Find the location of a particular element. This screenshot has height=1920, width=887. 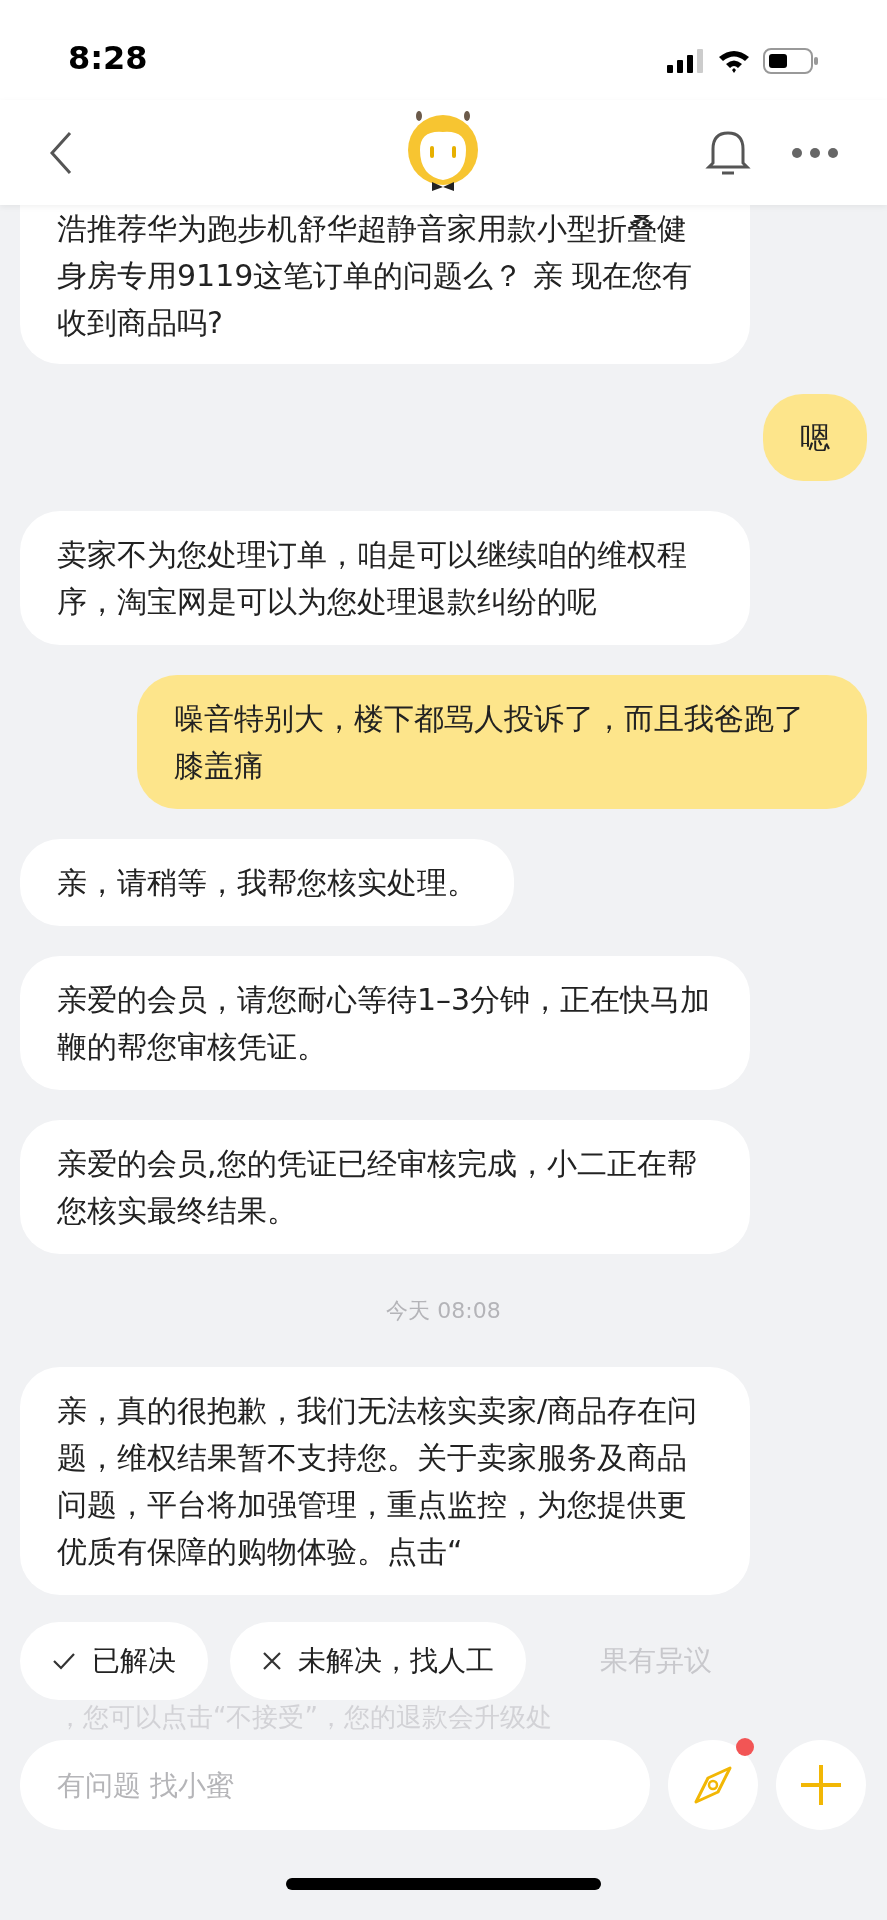

quick-reply-chip: 未解决，找人工 is located at coordinates (378, 1661).